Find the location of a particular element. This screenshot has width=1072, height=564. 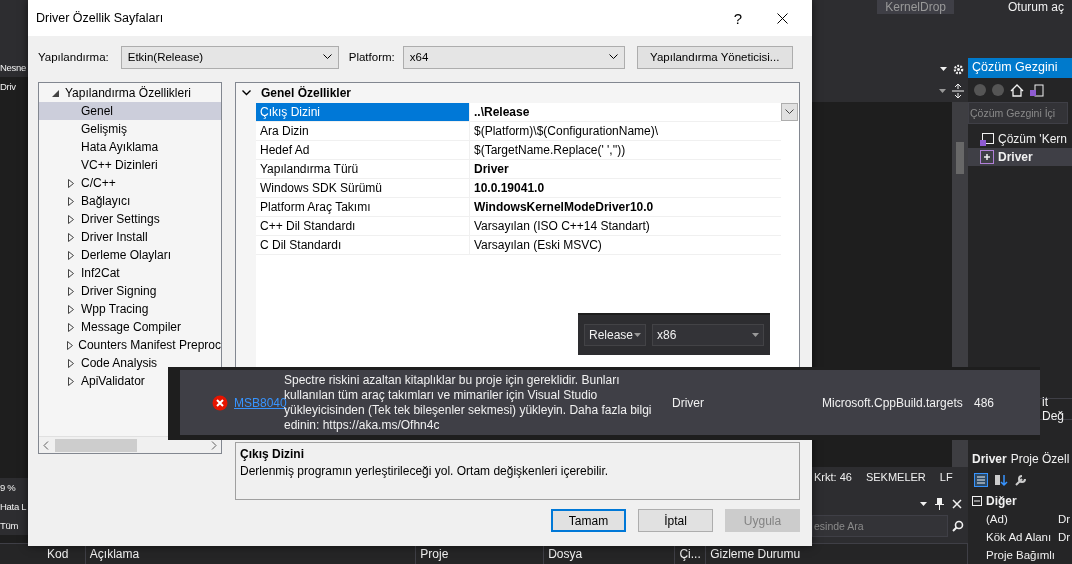

property-name: Yapılandırma Türü is located at coordinates (363, 169).